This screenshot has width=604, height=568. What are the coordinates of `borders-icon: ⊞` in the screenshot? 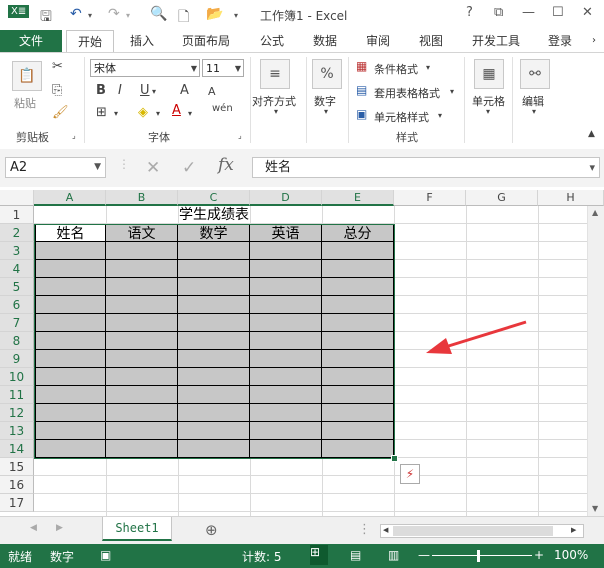 It's located at (101, 112).